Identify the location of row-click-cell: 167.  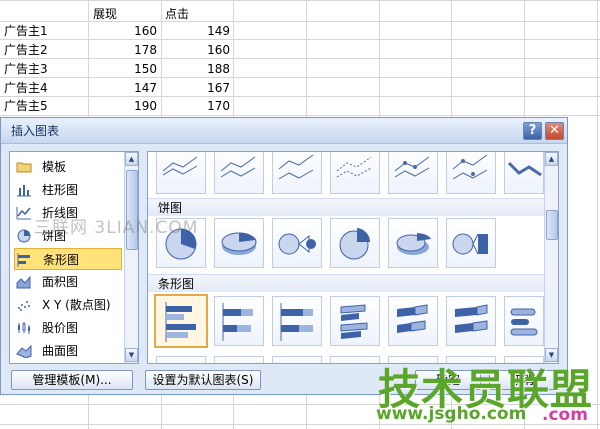
(197, 88).